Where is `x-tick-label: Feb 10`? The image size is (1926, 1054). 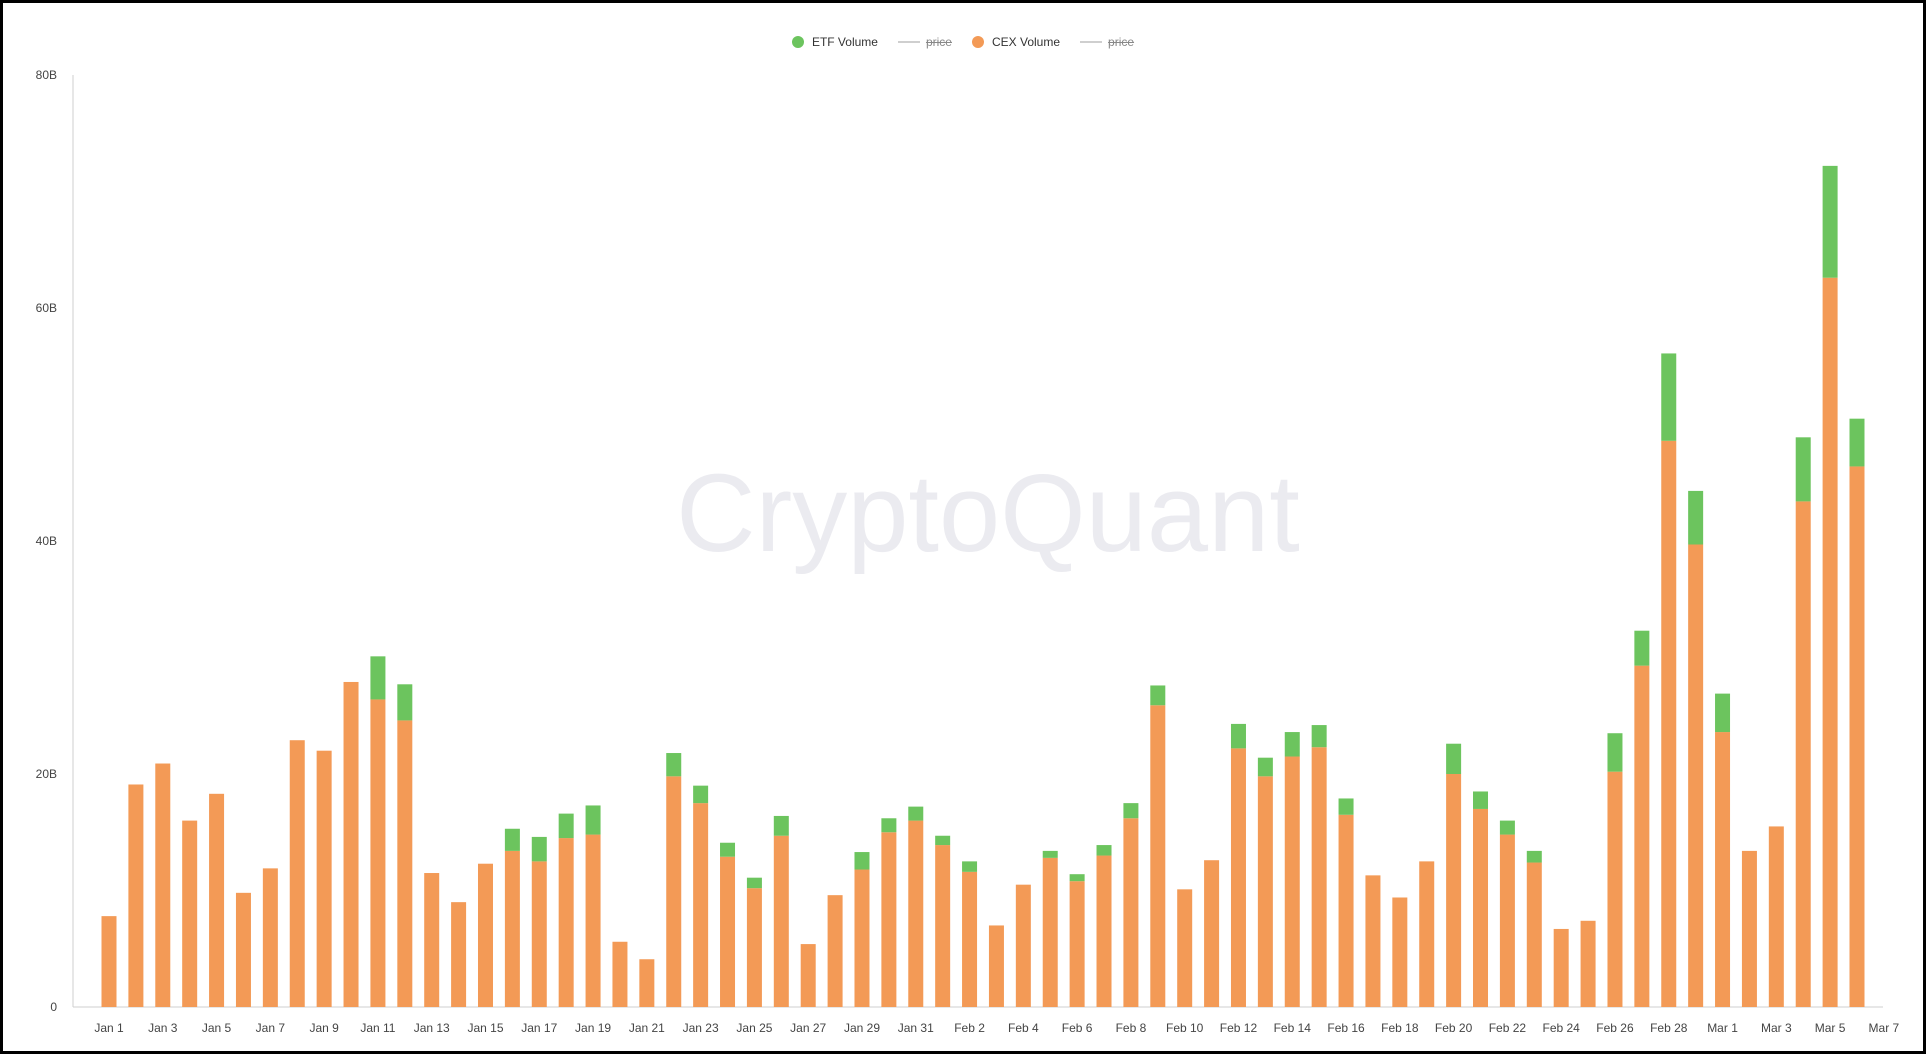
x-tick-label: Feb 10 is located at coordinates (1185, 1028).